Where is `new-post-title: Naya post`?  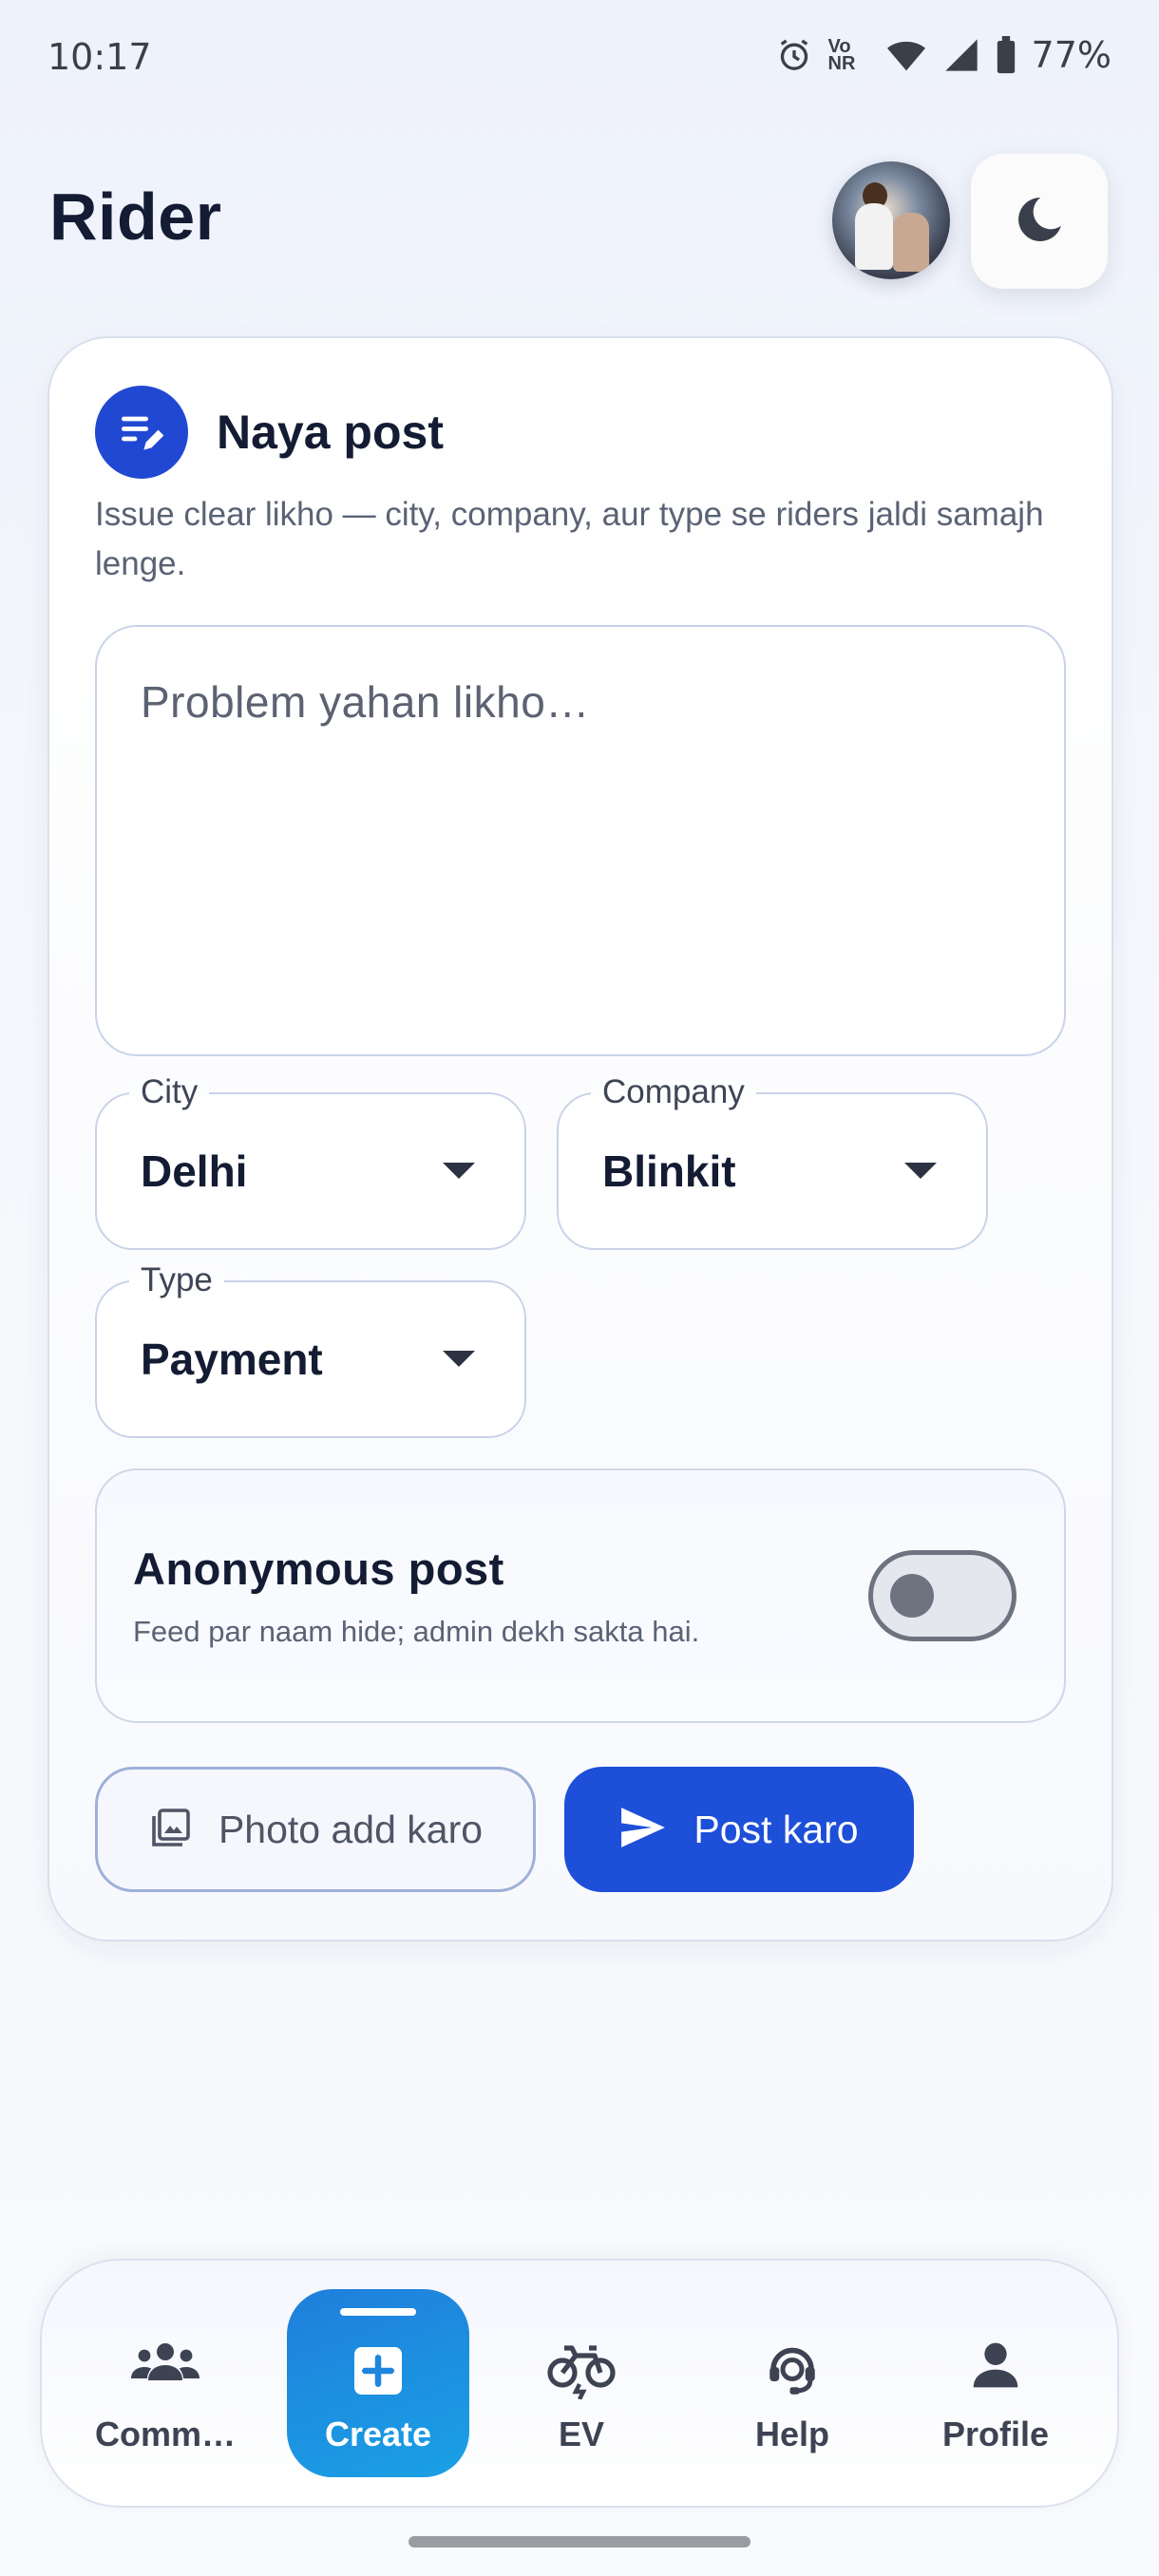 new-post-title: Naya post is located at coordinates (330, 432).